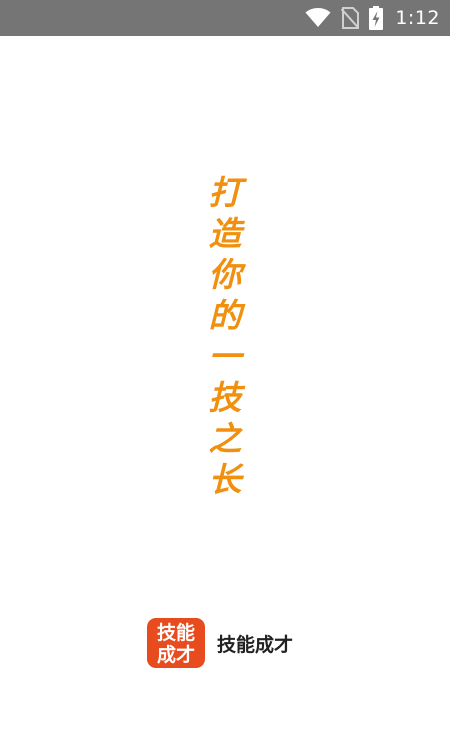  I want to click on battery-charging-icon, so click(376, 18).